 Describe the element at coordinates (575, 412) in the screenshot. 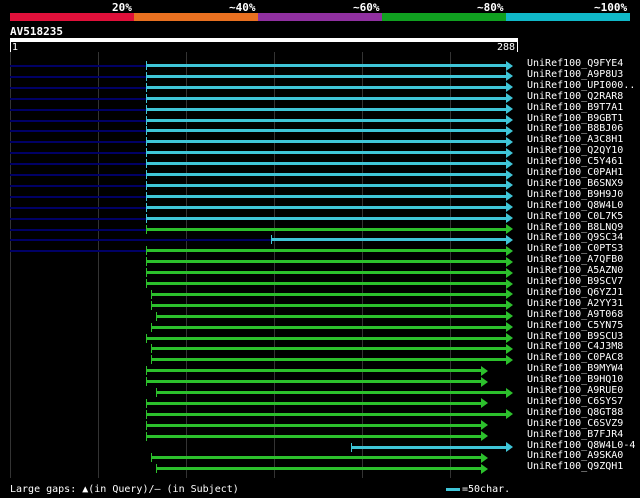

I see `hit-label: UniRef100_Q8GT88` at that location.